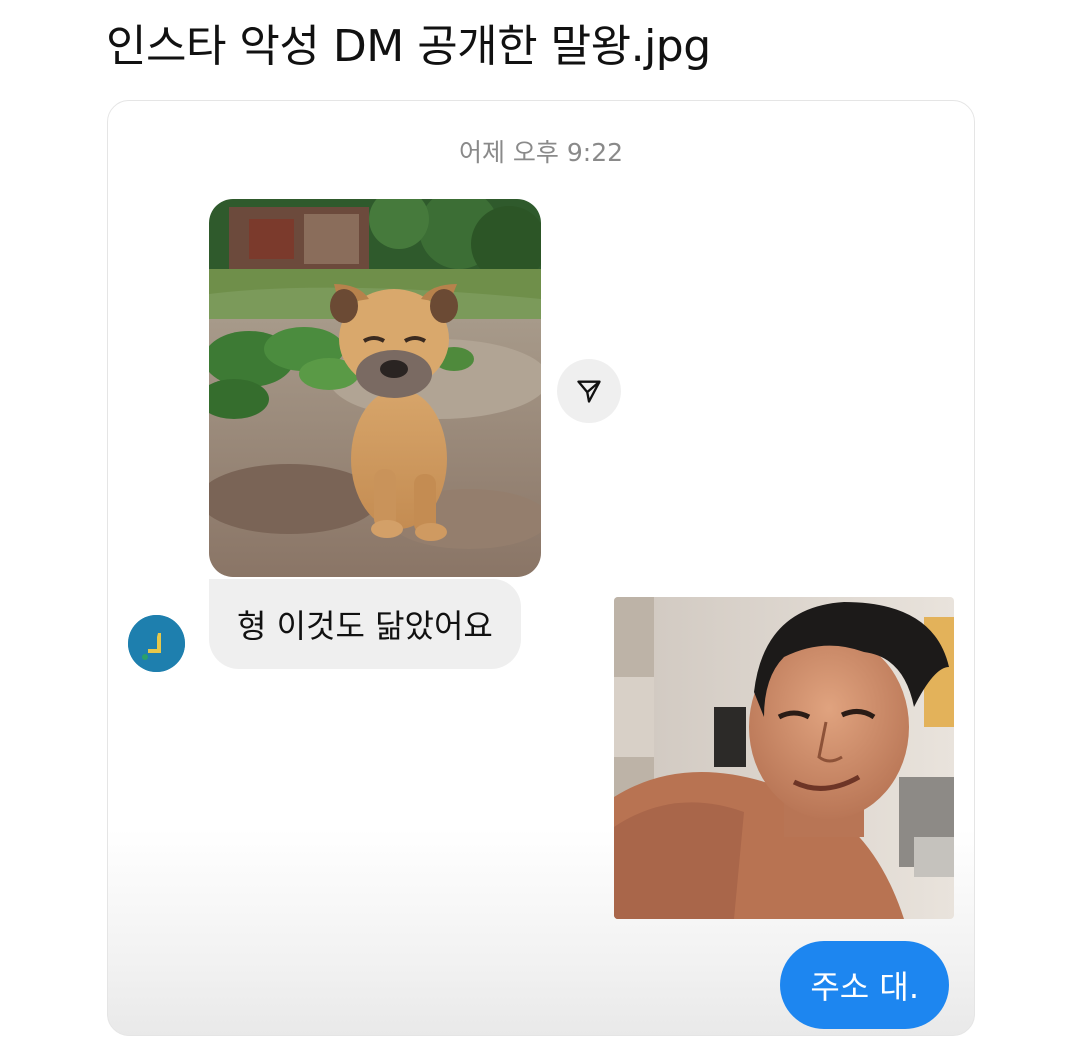 Image resolution: width=1078 pixels, height=1041 pixels. I want to click on message-timestamp: 어제 오후 9:22, so click(541, 152).